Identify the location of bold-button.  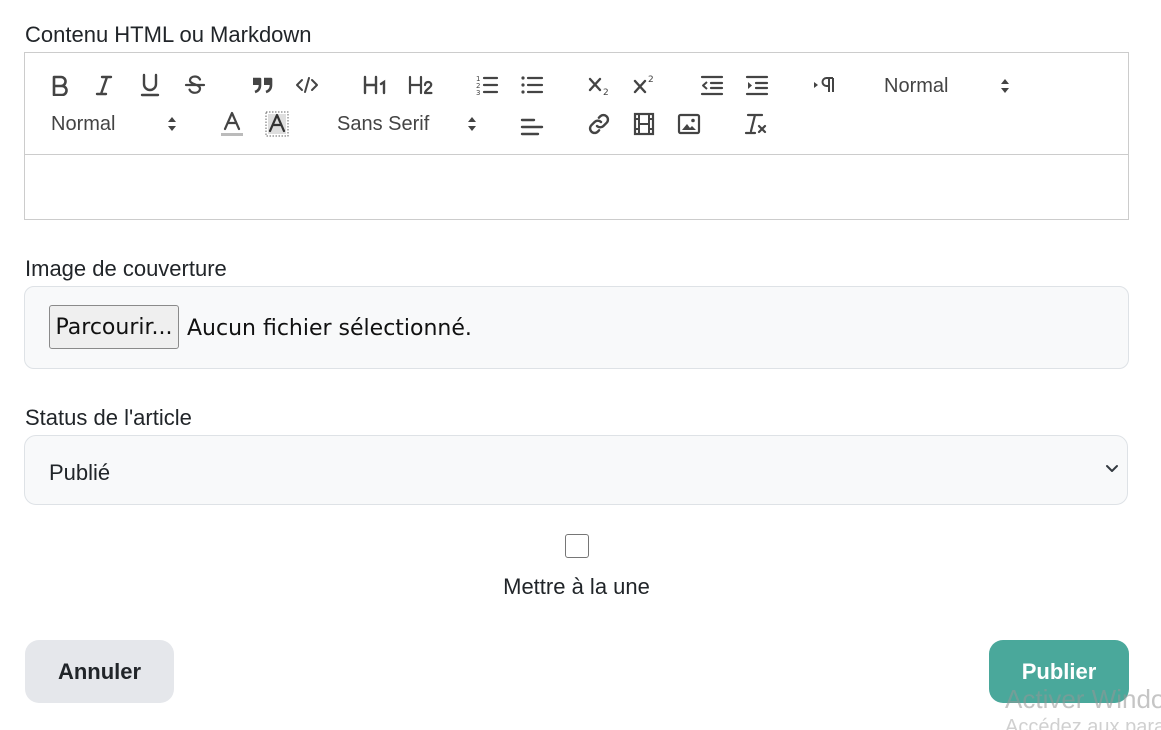
(60, 85).